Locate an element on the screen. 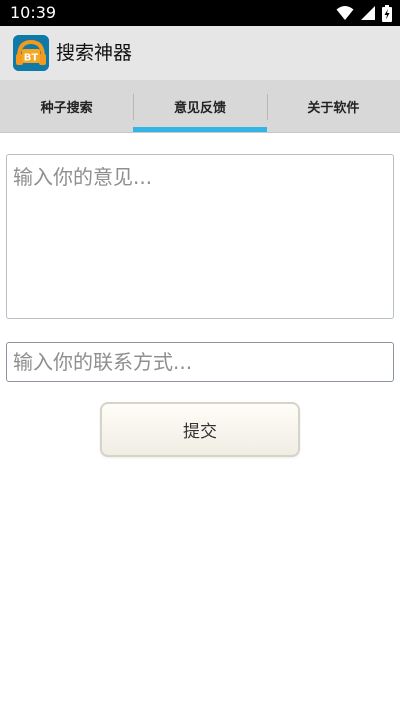 Image resolution: width=400 pixels, height=711 pixels. tab-label: 意见反馈 is located at coordinates (199, 108).